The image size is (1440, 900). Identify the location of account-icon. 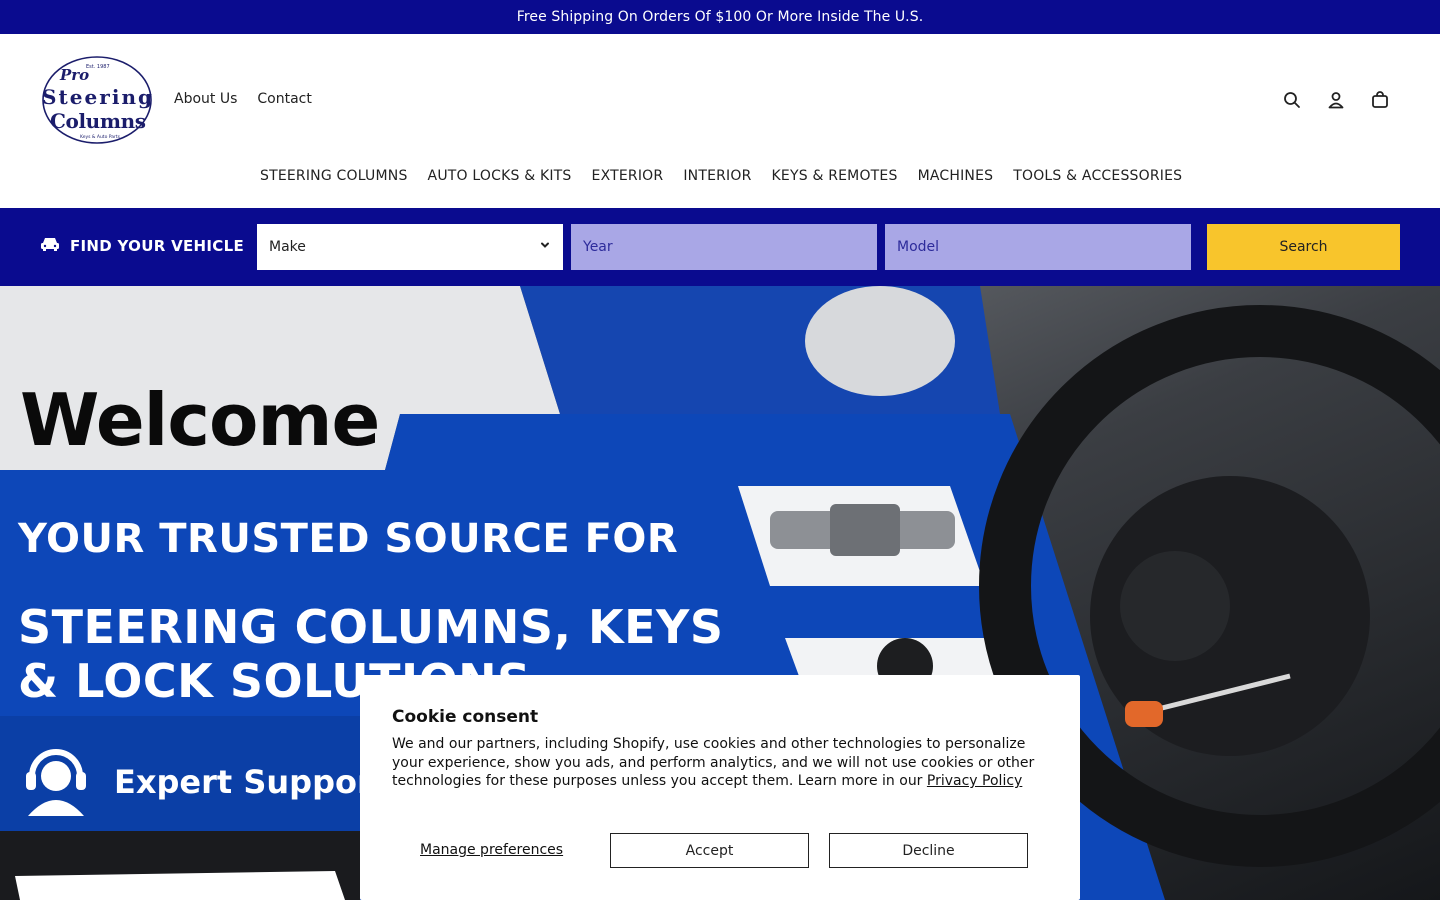
(1336, 100).